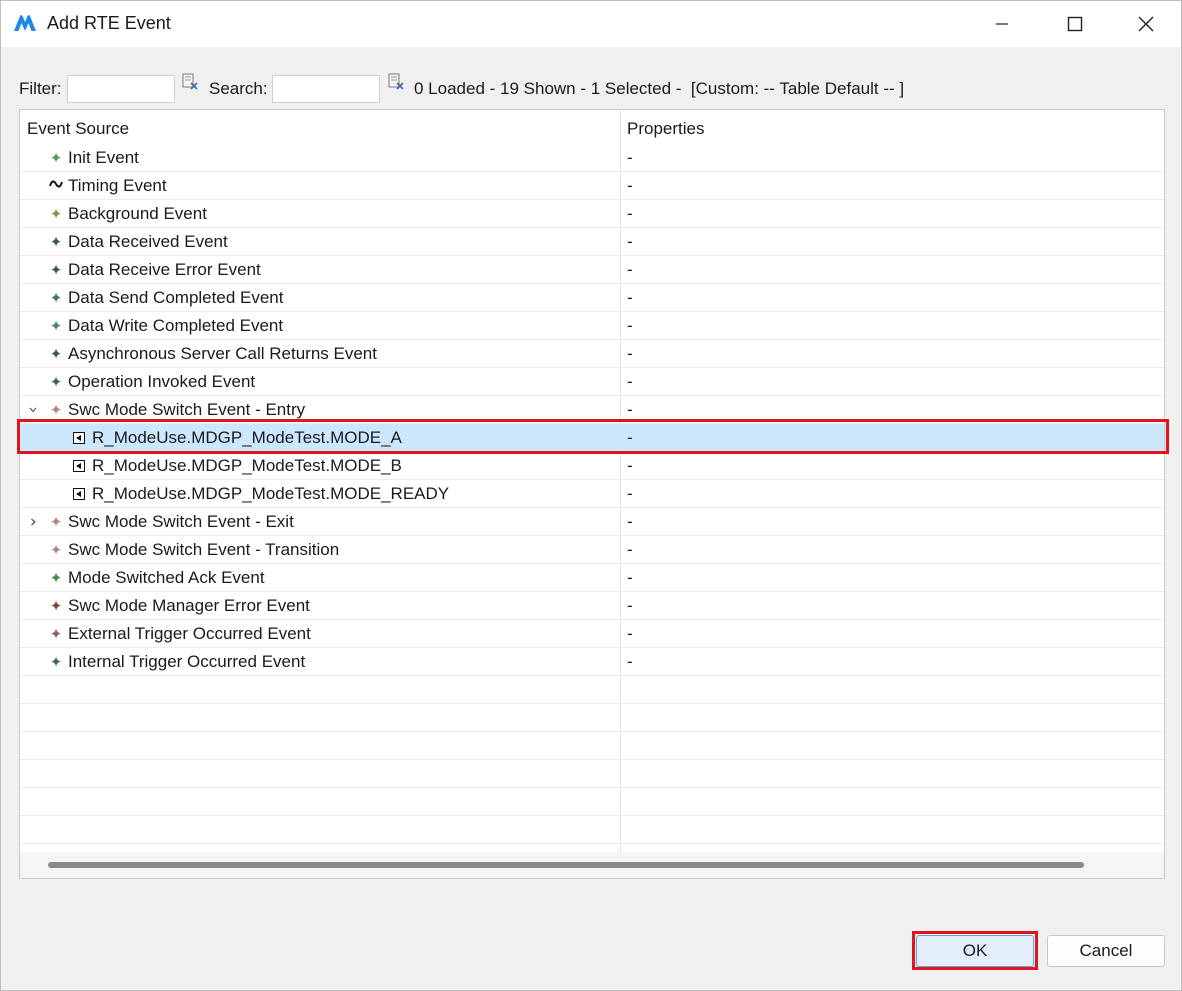 The image size is (1182, 991). I want to click on scrollbar-thumb, so click(566, 865).